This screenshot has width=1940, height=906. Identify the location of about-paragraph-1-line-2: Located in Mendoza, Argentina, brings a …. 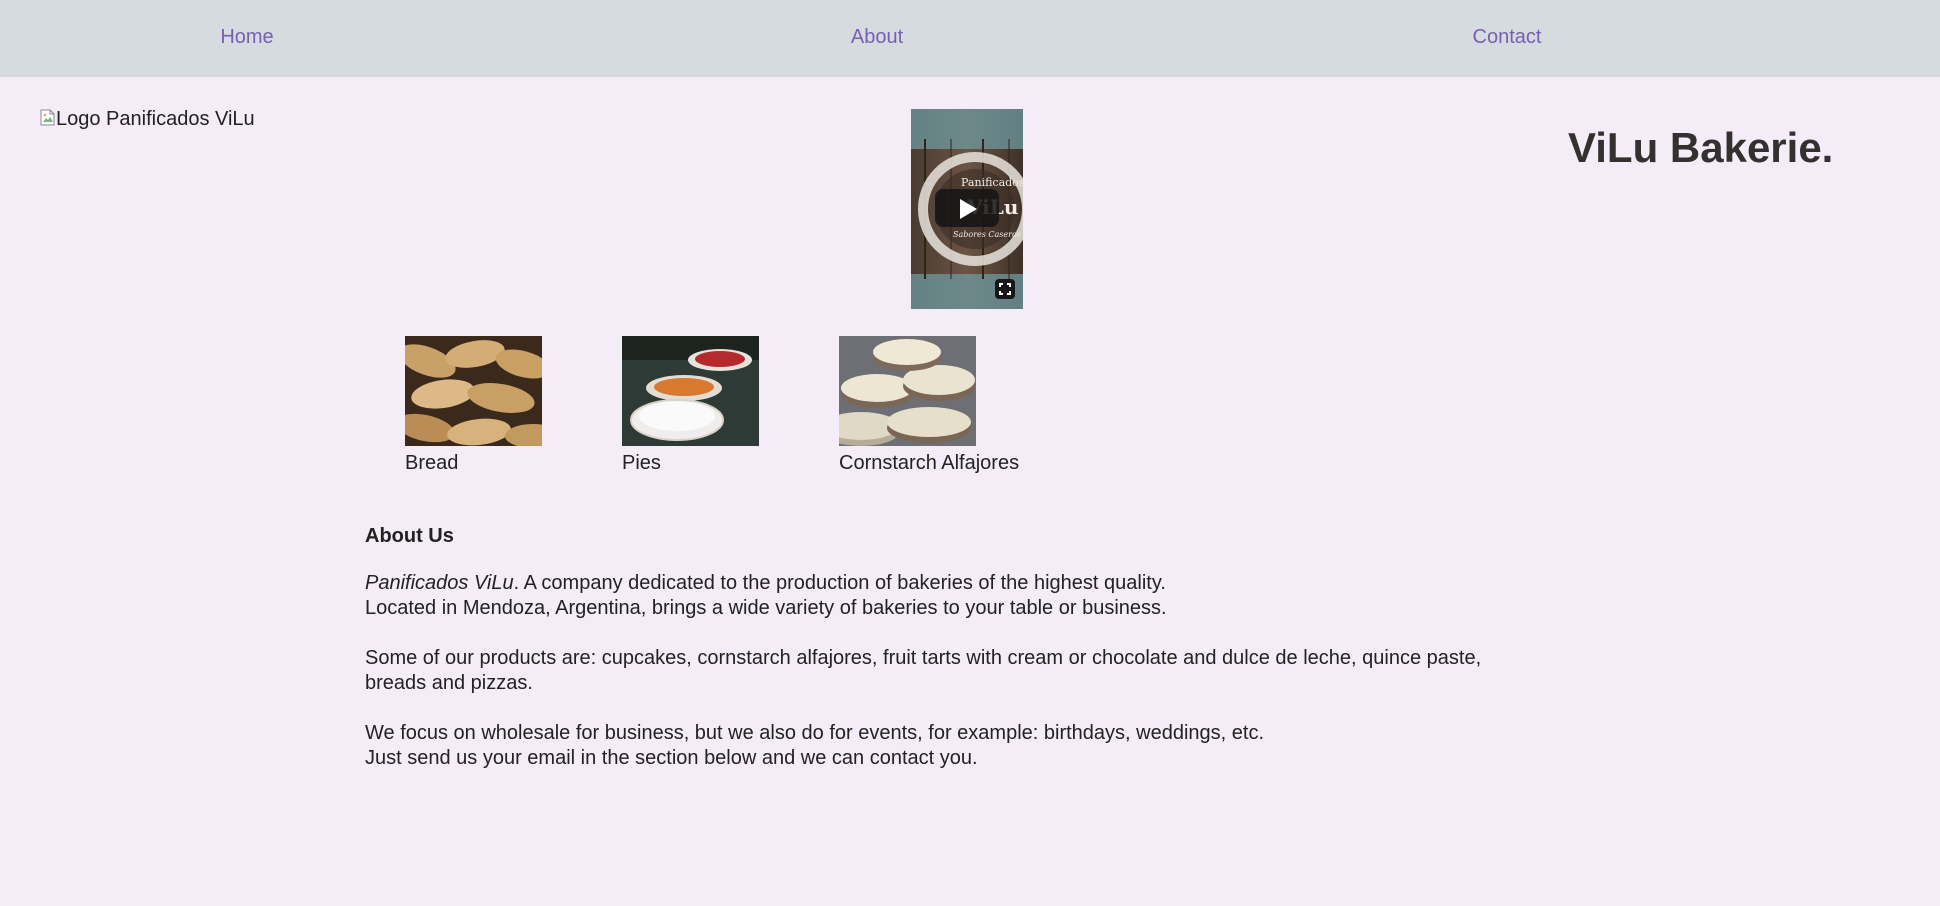
(766, 608).